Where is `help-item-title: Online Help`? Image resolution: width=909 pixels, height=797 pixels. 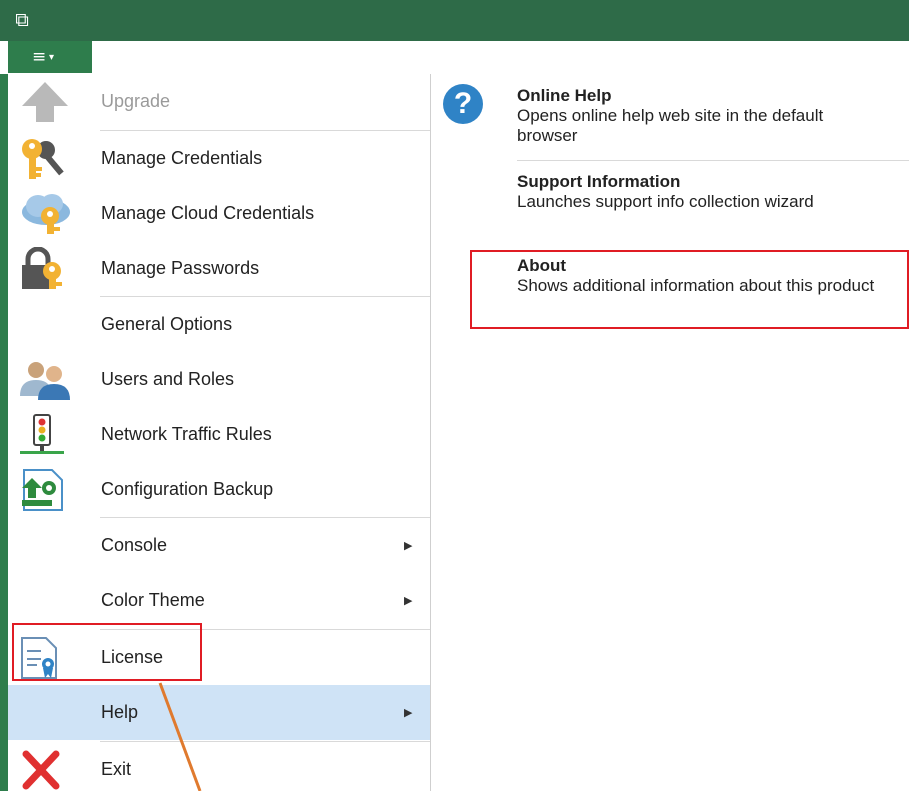 help-item-title: Online Help is located at coordinates (564, 95).